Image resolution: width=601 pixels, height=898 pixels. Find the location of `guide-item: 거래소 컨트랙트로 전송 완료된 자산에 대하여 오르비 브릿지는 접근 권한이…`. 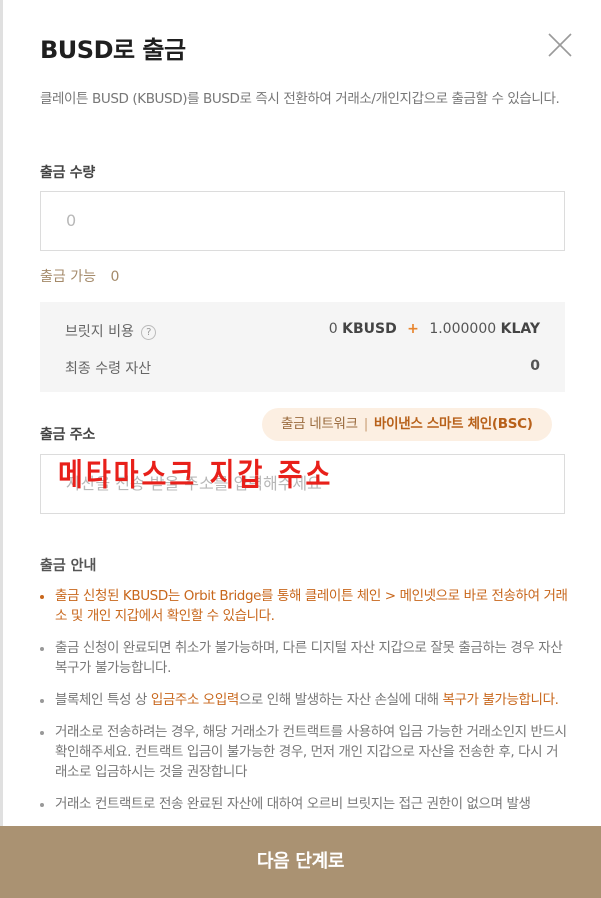

guide-item: 거래소 컨트랙트로 전송 완료된 자산에 대하여 오르비 브릿지는 접근 권한이… is located at coordinates (304, 804).